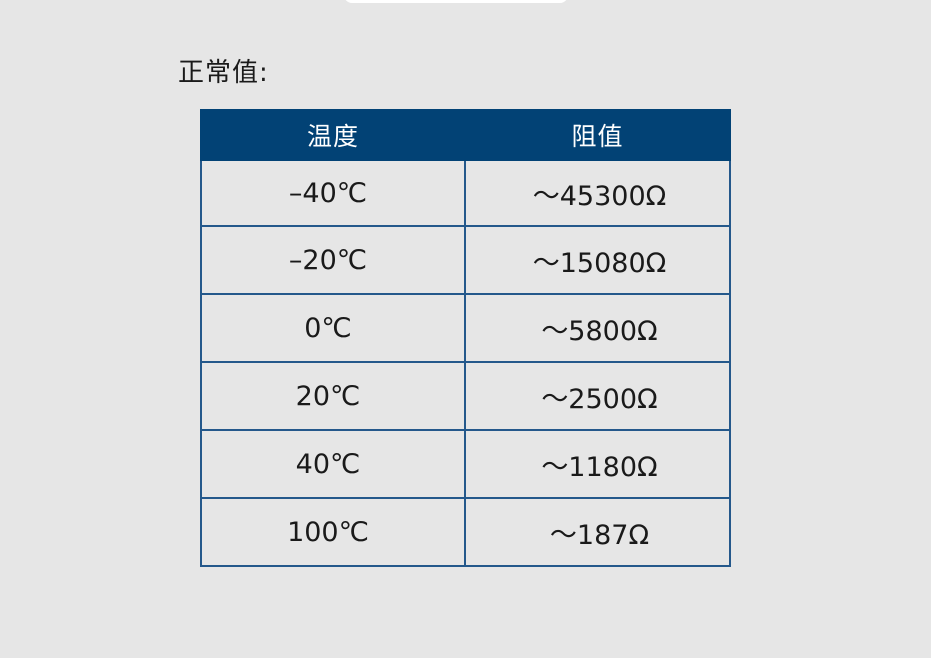  I want to click on cell-resistance: ～187Ω, so click(597, 532).